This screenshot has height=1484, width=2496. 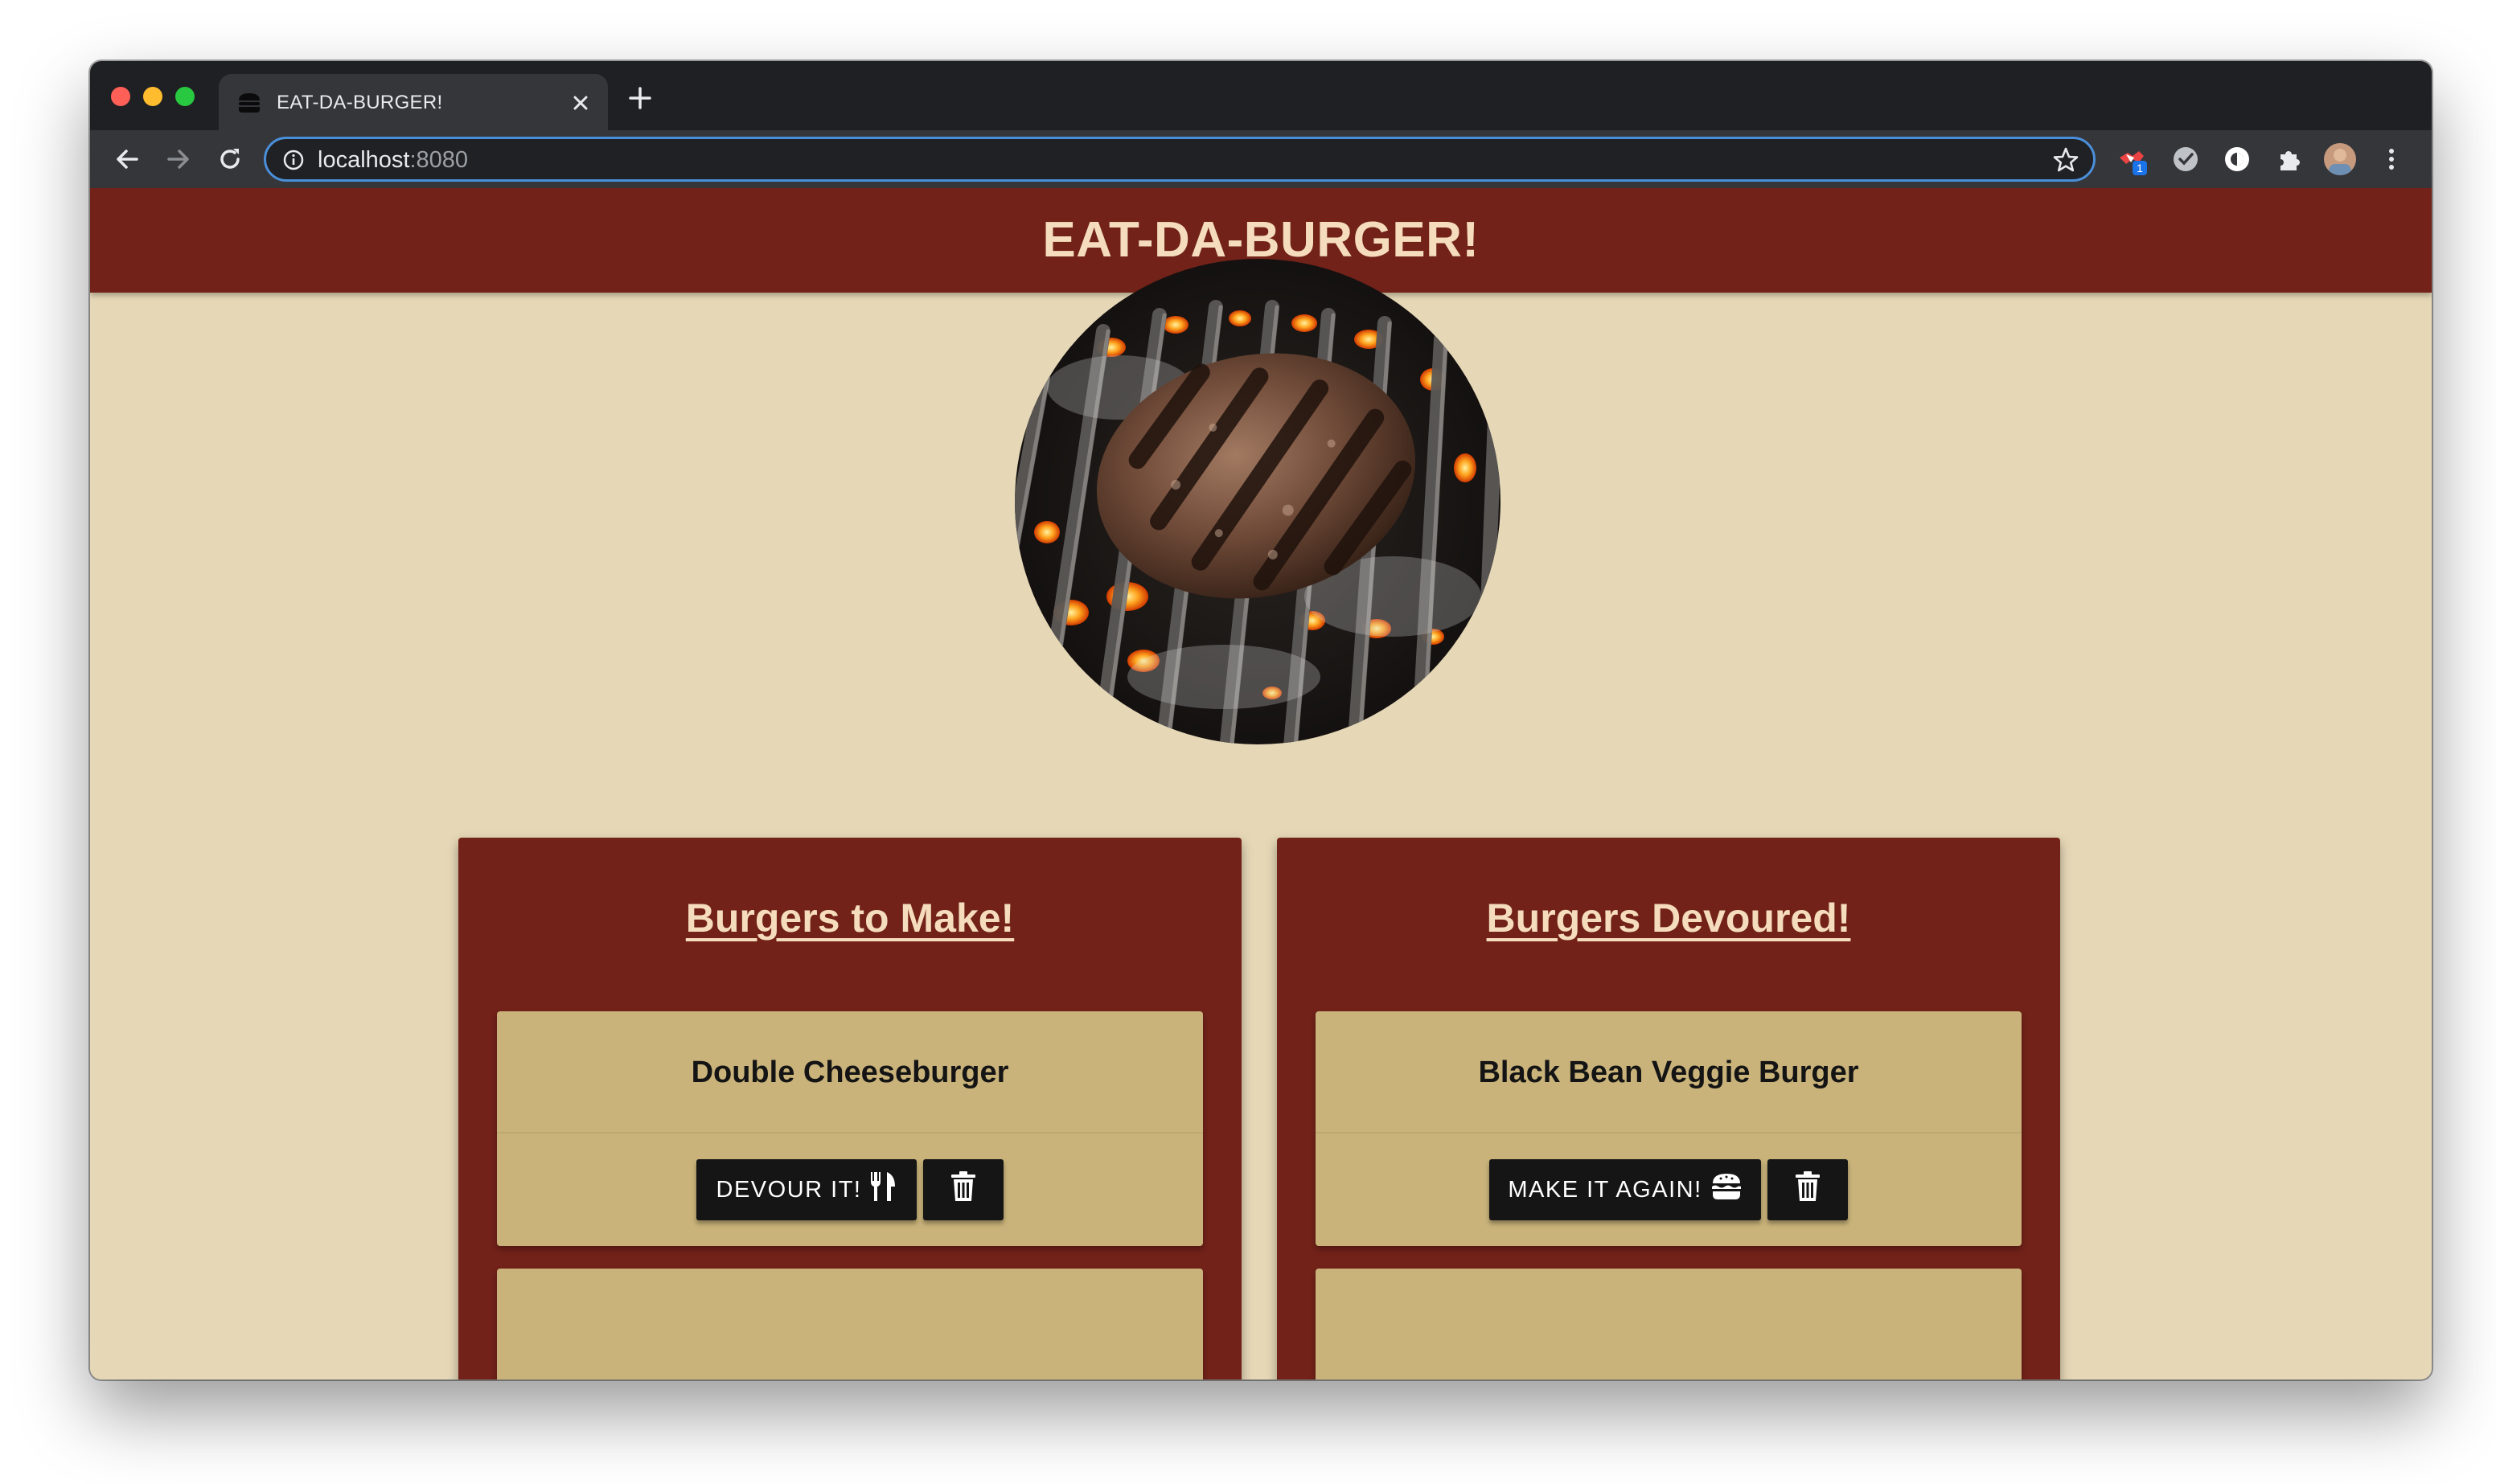 What do you see at coordinates (2289, 159) in the screenshot?
I see `puzzle-extensions-icon` at bounding box center [2289, 159].